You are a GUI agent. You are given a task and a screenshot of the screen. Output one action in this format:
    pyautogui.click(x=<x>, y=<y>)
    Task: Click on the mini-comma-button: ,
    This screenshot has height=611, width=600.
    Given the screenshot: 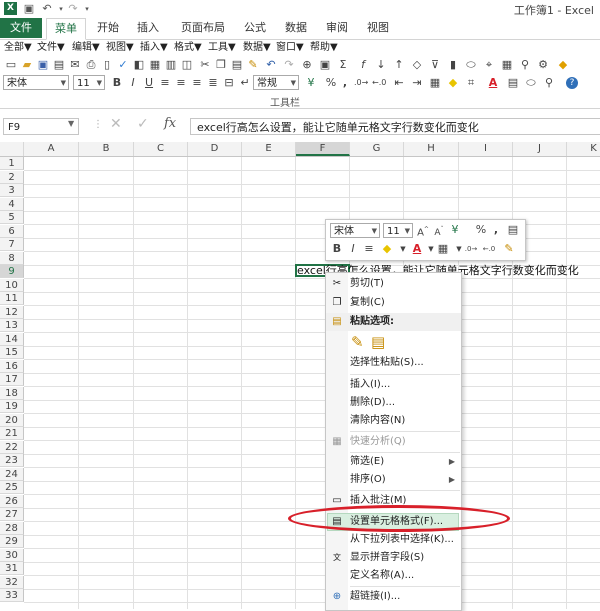 What is the action you would take?
    pyautogui.click(x=496, y=230)
    